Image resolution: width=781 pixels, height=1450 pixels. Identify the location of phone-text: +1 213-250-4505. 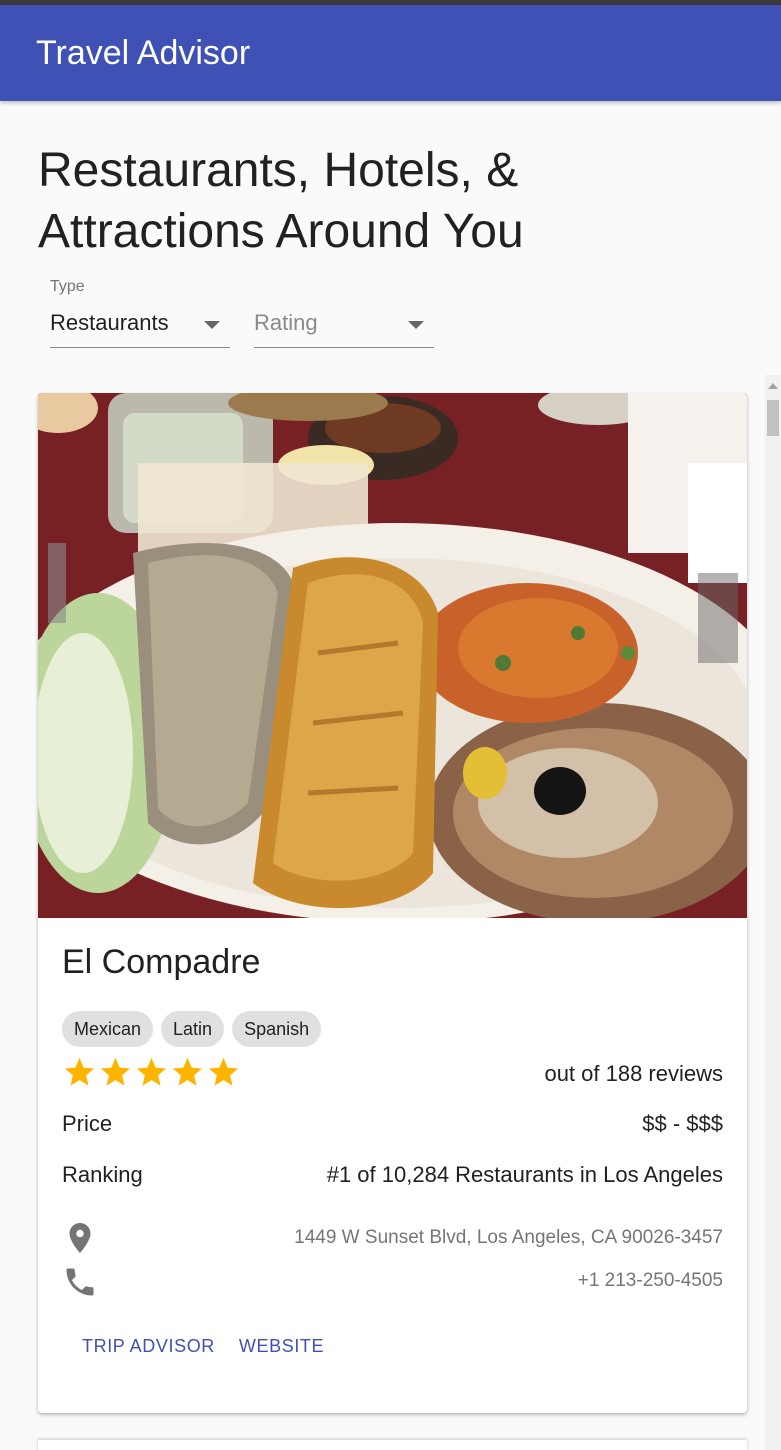
(650, 1280).